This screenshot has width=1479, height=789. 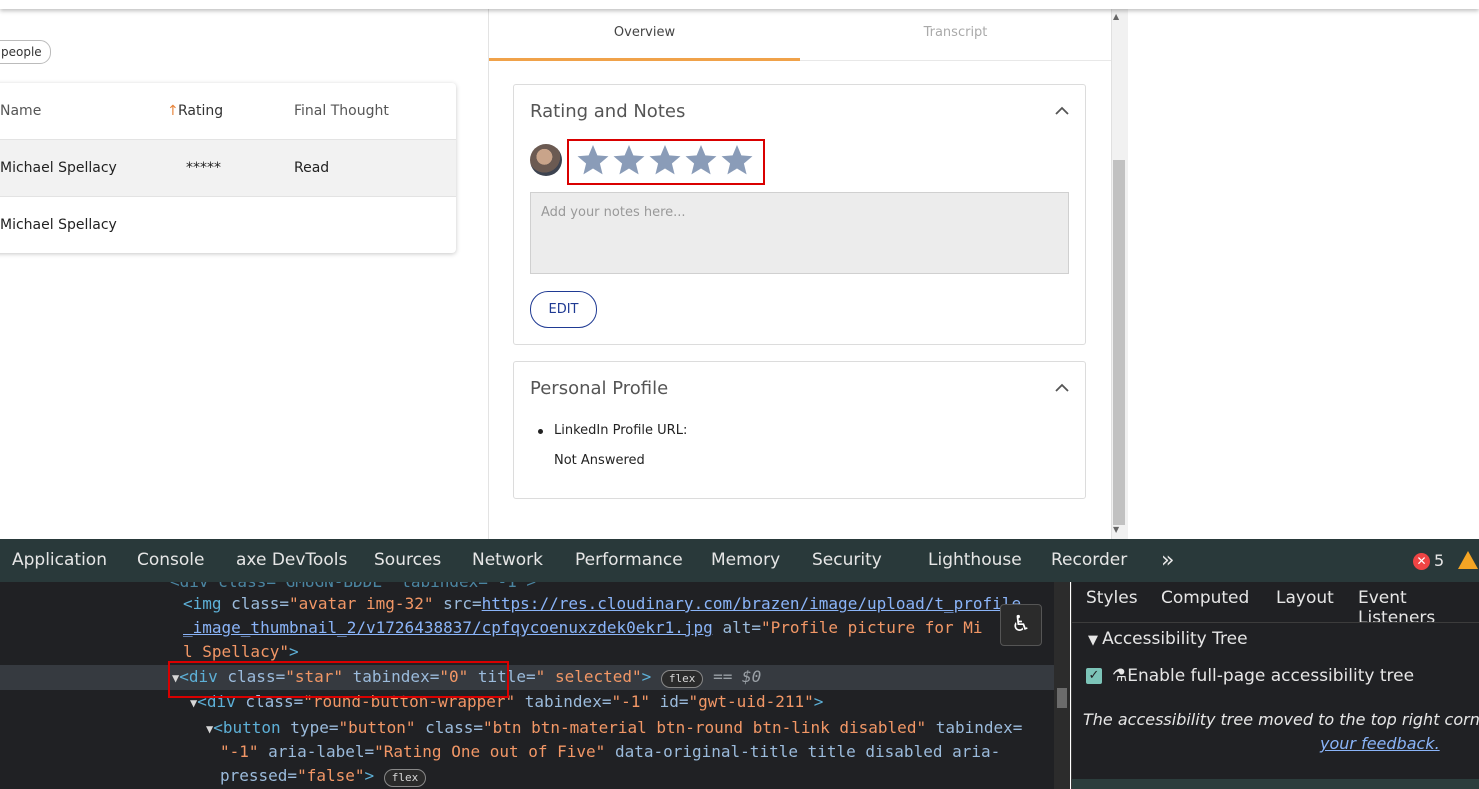 I want to click on elements-scrollbar, so click(x=1062, y=685).